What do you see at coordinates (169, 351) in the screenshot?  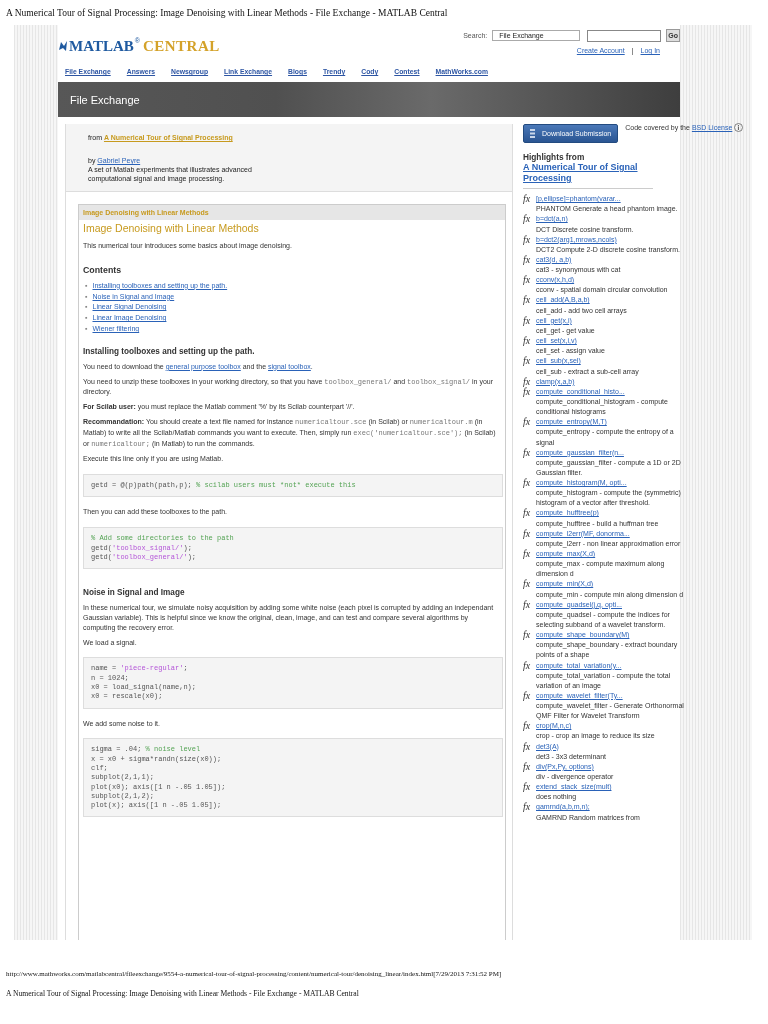 I see `section-heading: Installing toolboxes and setting up the path.` at bounding box center [169, 351].